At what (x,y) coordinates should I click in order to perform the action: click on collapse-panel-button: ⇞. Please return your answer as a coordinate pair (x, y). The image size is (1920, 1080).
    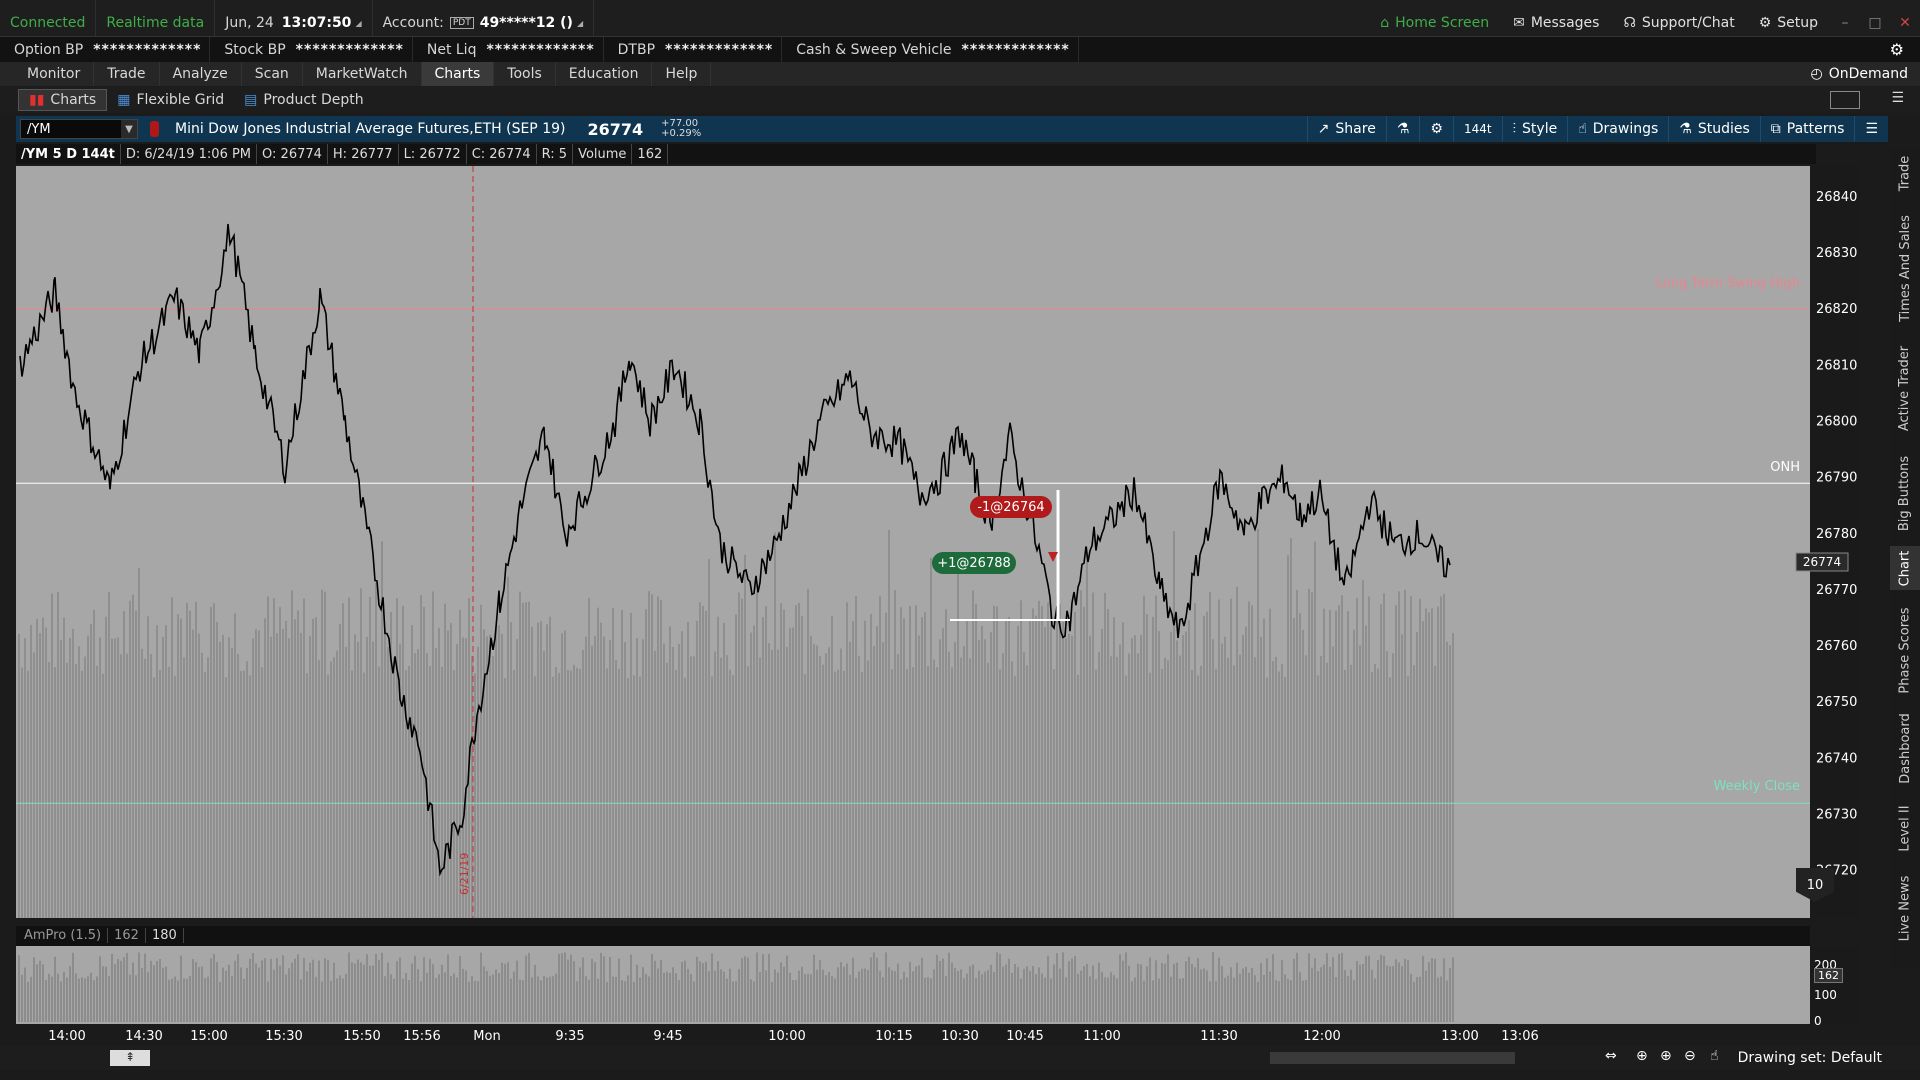
    Looking at the image, I should click on (130, 1058).